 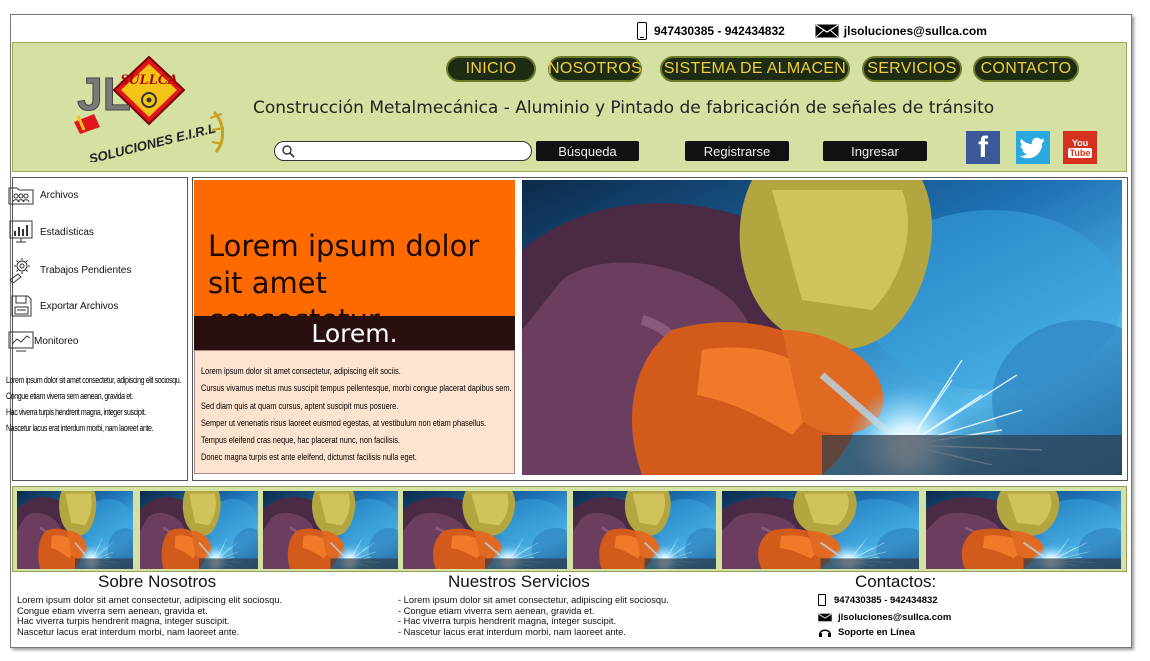 I want to click on footer-phone-number: 947430385 - 942434832, so click(x=886, y=600).